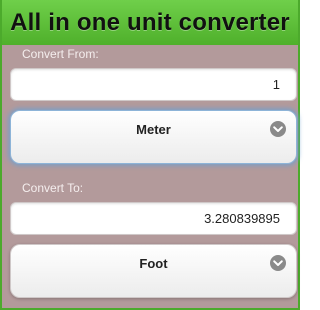  Describe the element at coordinates (153, 84) in the screenshot. I see `from-value-input: 1` at that location.